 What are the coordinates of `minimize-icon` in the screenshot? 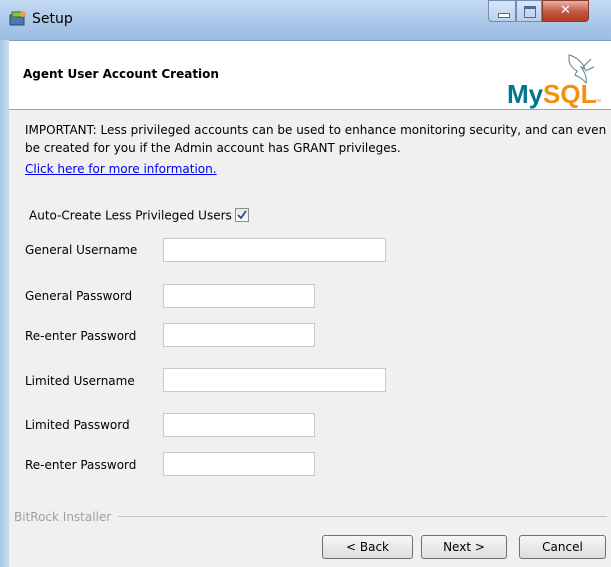 It's located at (504, 15).